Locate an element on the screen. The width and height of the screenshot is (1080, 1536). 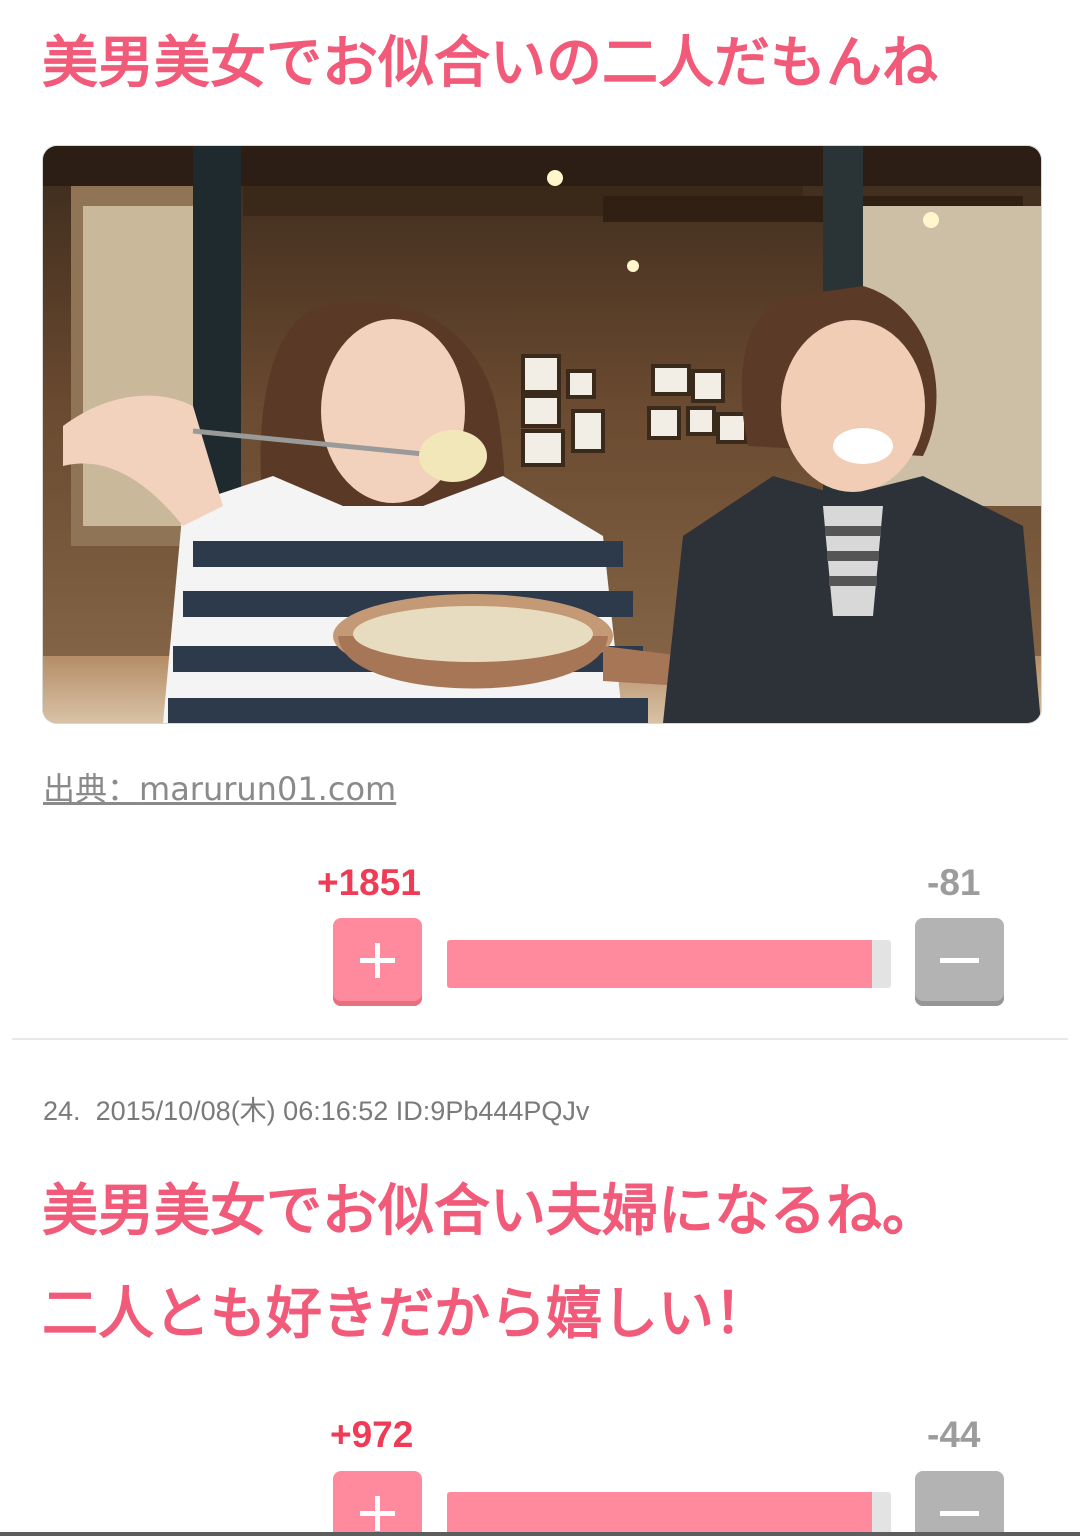
comment-text-line1: 美男美女でお似合い夫婦になるね。 is located at coordinates (490, 1211).